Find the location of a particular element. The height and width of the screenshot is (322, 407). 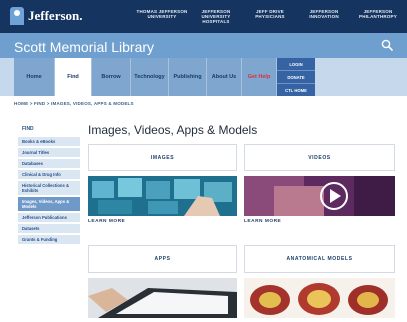

videos-card-title: VIDEOS is located at coordinates (319, 158).